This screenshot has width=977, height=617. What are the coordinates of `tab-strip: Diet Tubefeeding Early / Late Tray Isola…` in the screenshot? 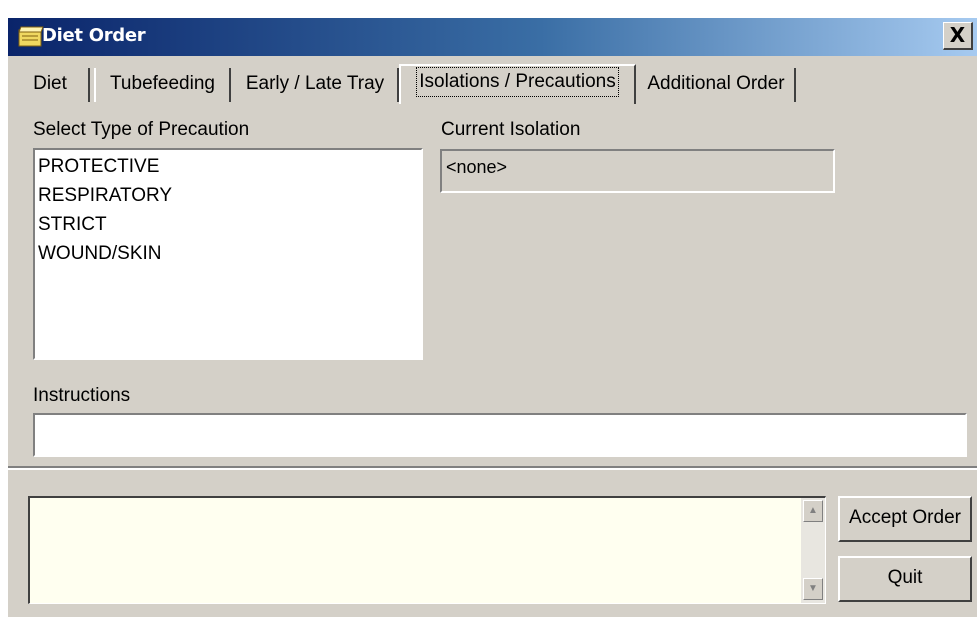 It's located at (492, 84).